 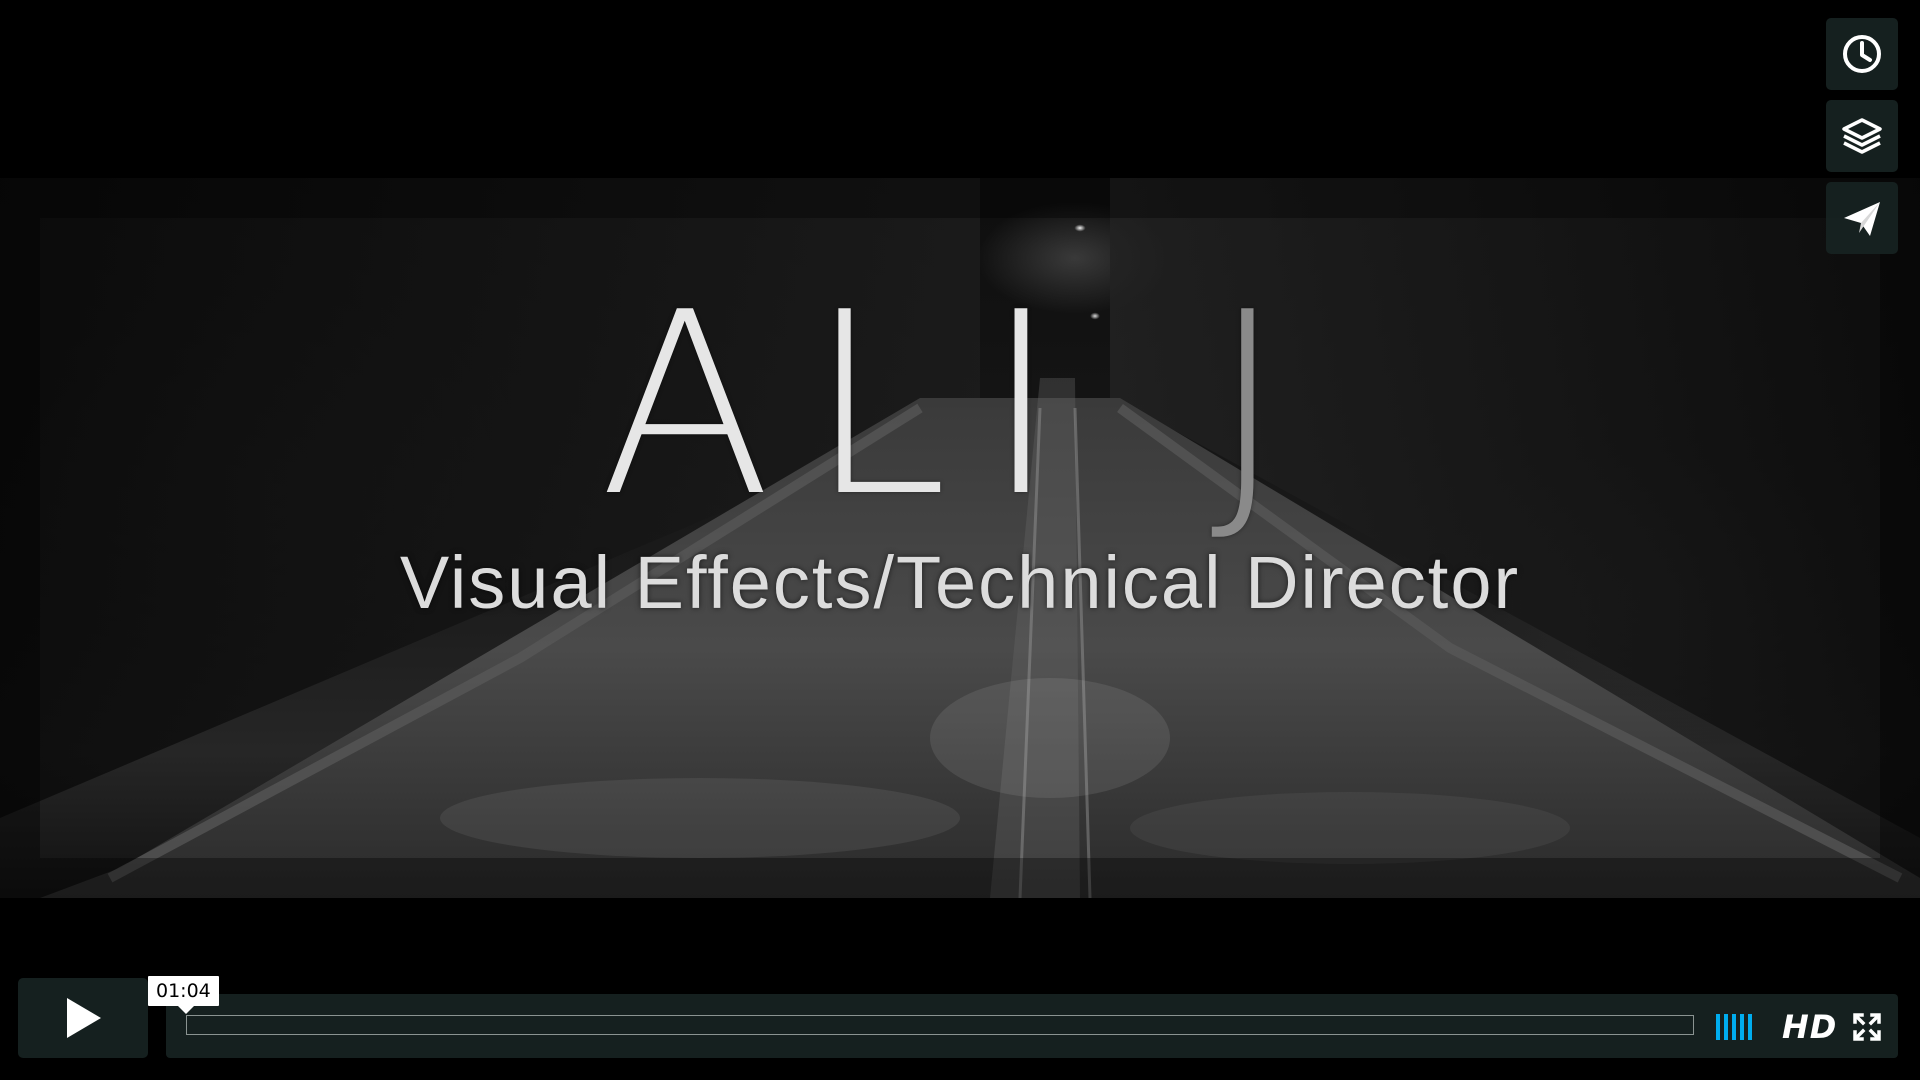 I want to click on clock-icon, so click(x=1862, y=54).